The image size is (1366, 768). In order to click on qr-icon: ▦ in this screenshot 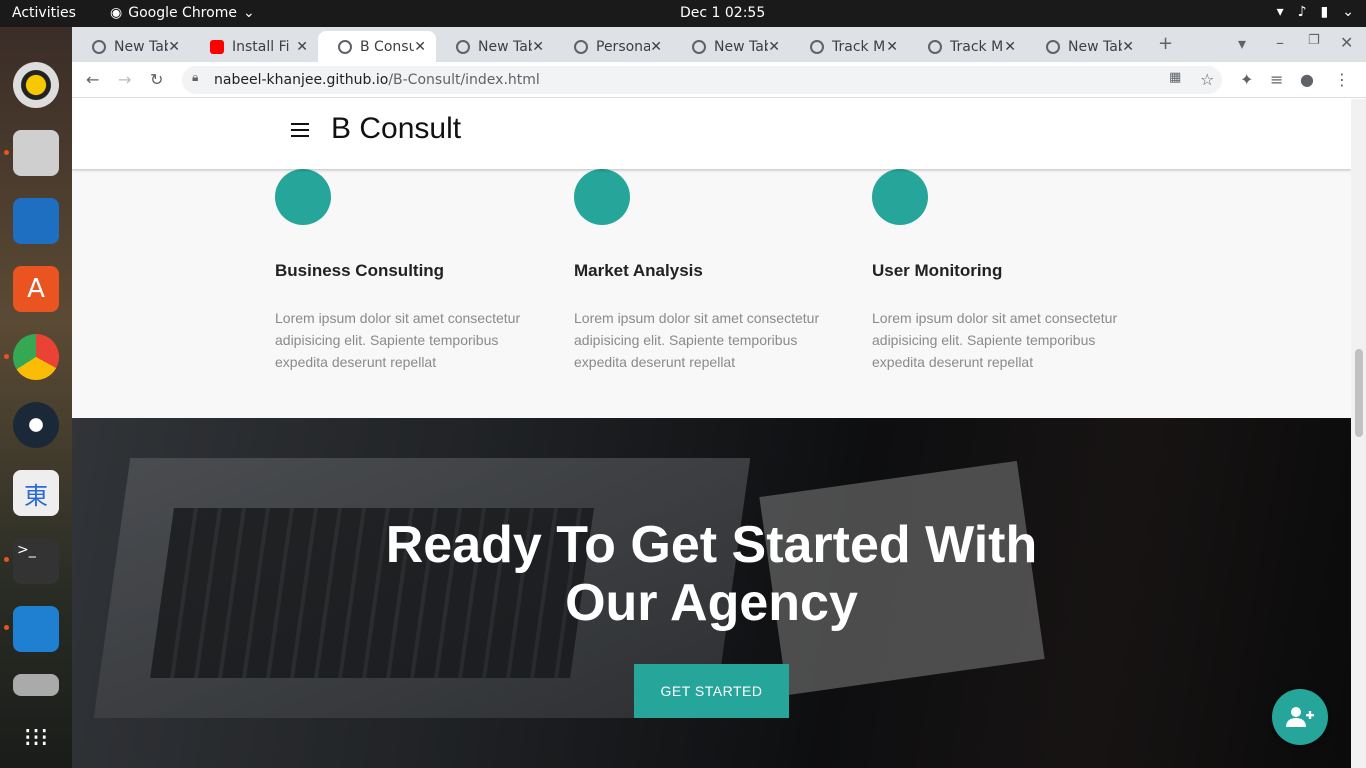, I will do `click(1175, 77)`.